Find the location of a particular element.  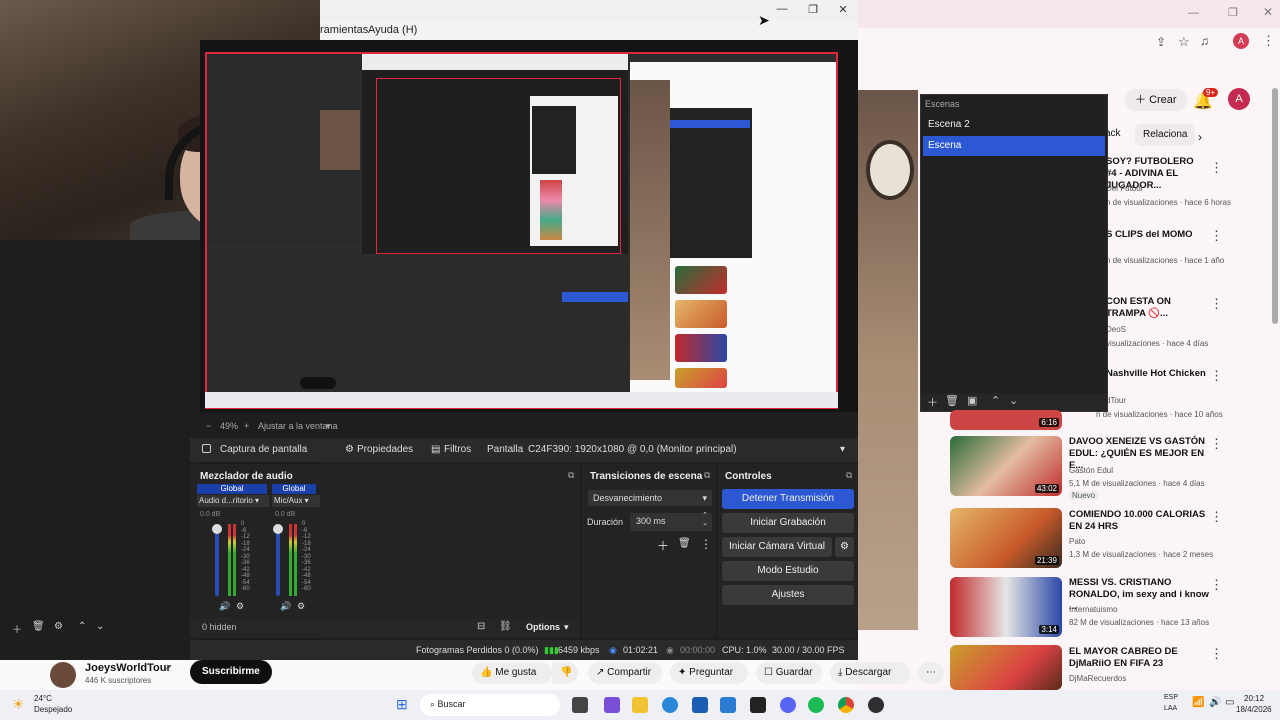

taskview-icon is located at coordinates (580, 705).